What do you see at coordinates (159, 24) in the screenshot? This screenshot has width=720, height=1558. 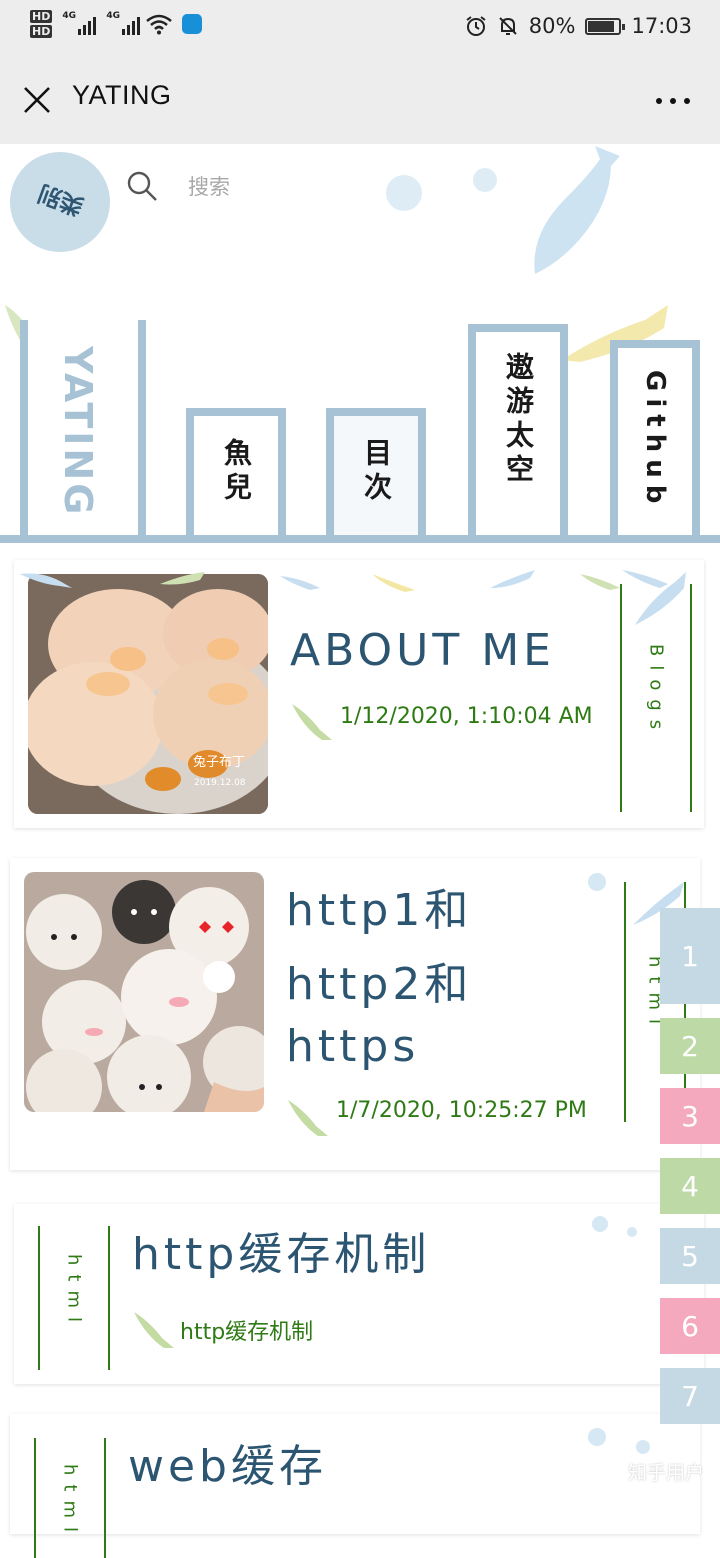 I see `wifi-icon` at bounding box center [159, 24].